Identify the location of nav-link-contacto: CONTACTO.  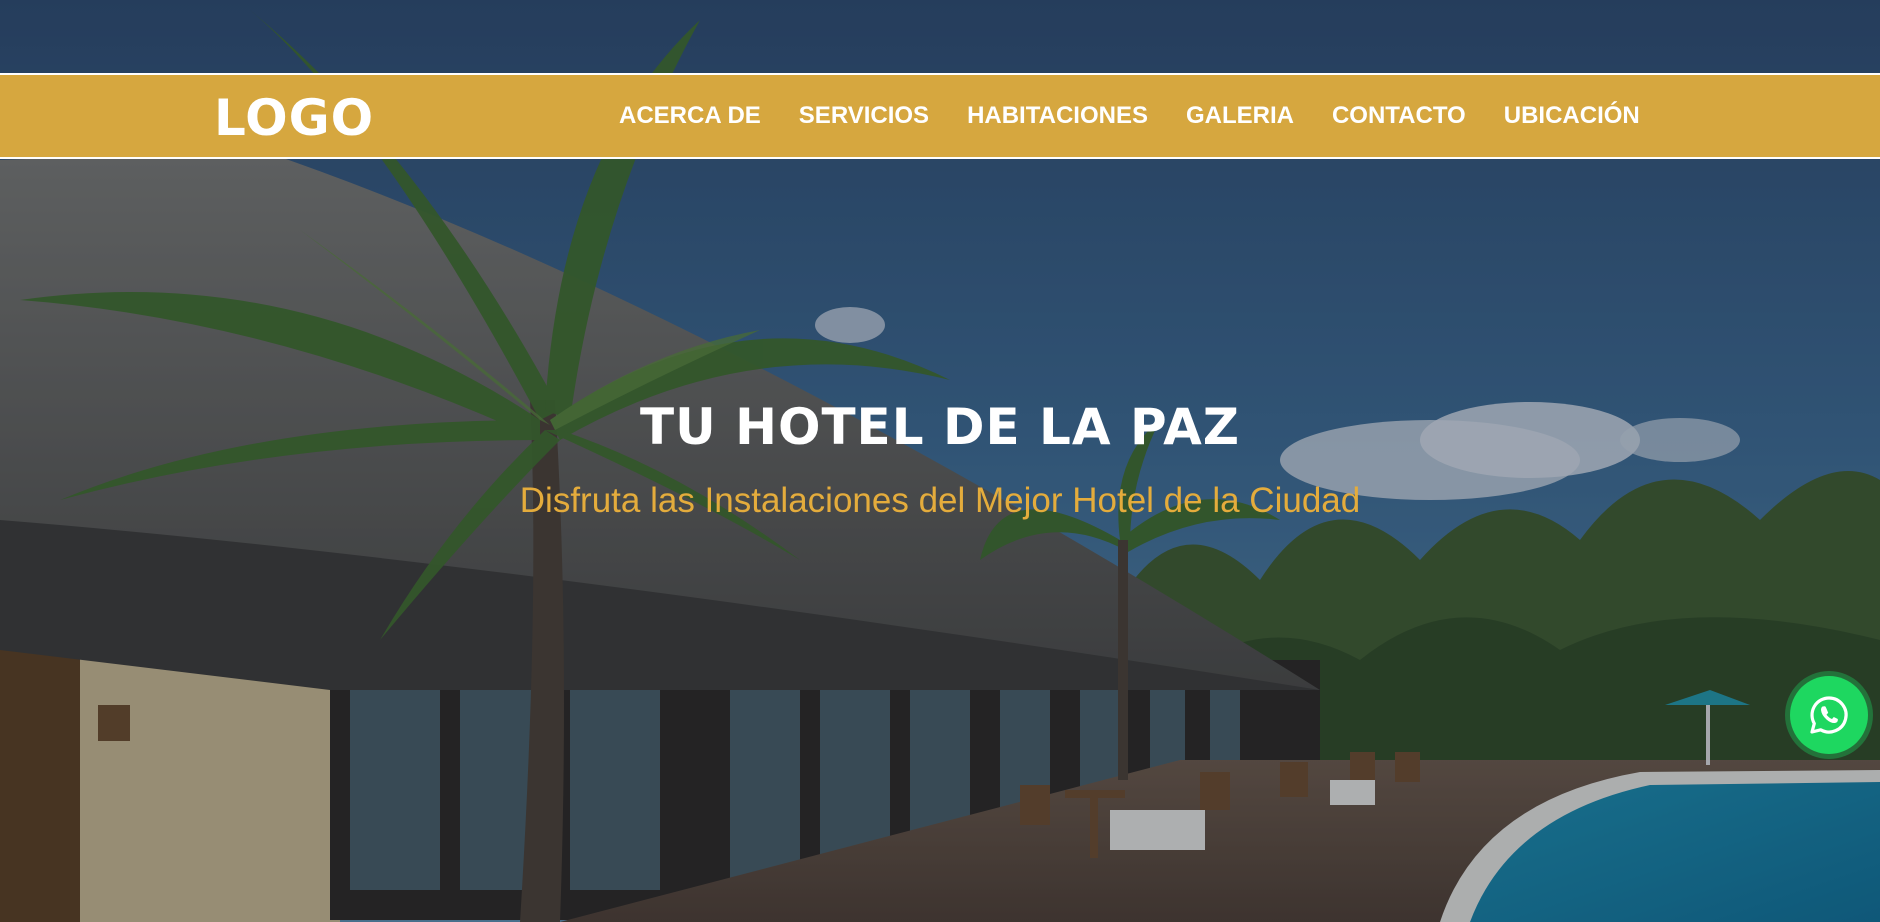
(1399, 116).